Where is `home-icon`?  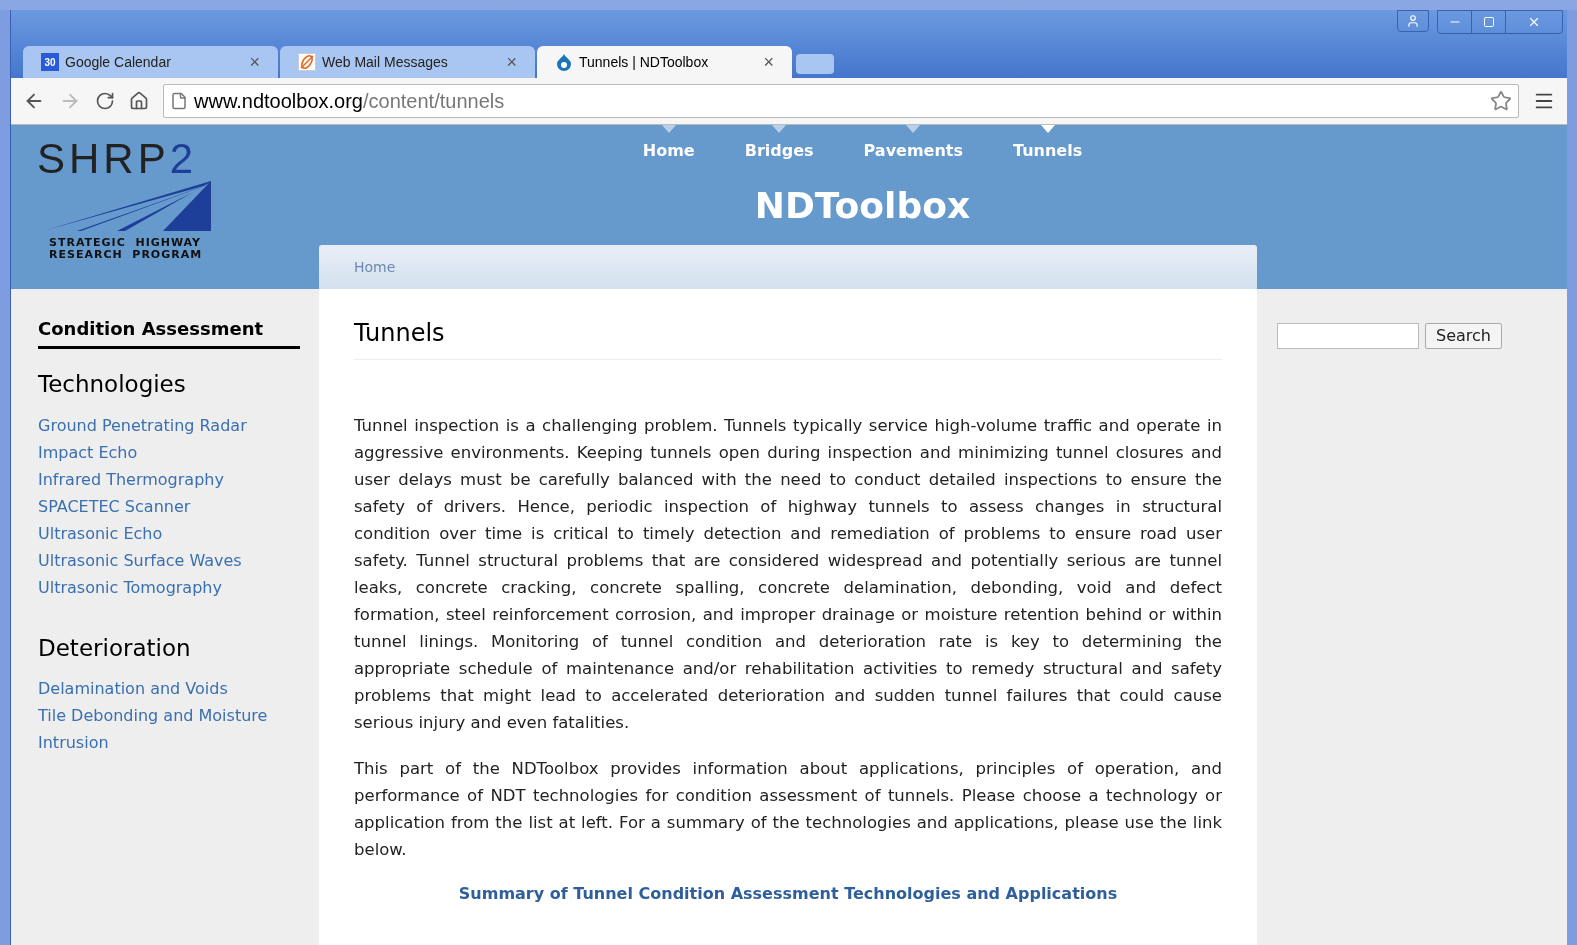
home-icon is located at coordinates (139, 101).